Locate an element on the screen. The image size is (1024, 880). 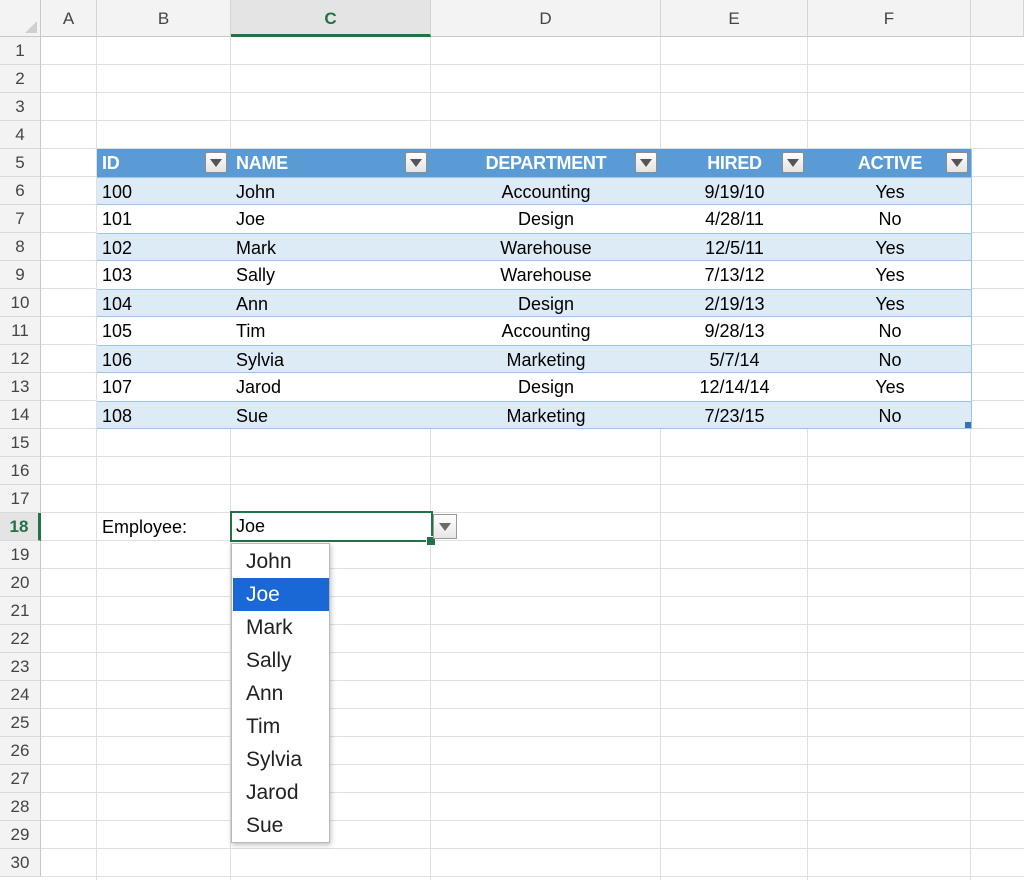
row-header-22: 22 is located at coordinates (20, 639).